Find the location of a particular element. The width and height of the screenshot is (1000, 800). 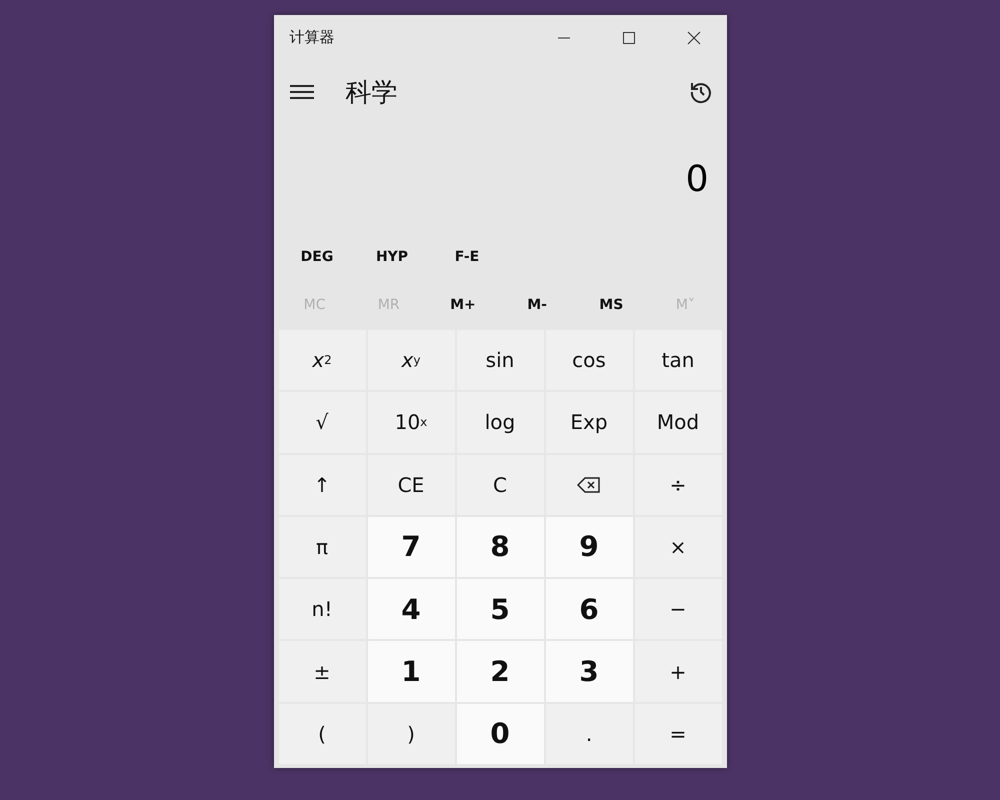

display-value: 0 is located at coordinates (697, 179).